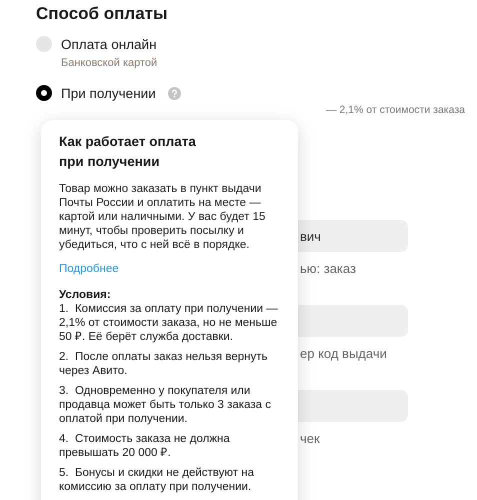  What do you see at coordinates (163, 364) in the screenshot?
I see `condition-text: 2. После оплаты заказ нельзя вернуть через Авито.` at bounding box center [163, 364].